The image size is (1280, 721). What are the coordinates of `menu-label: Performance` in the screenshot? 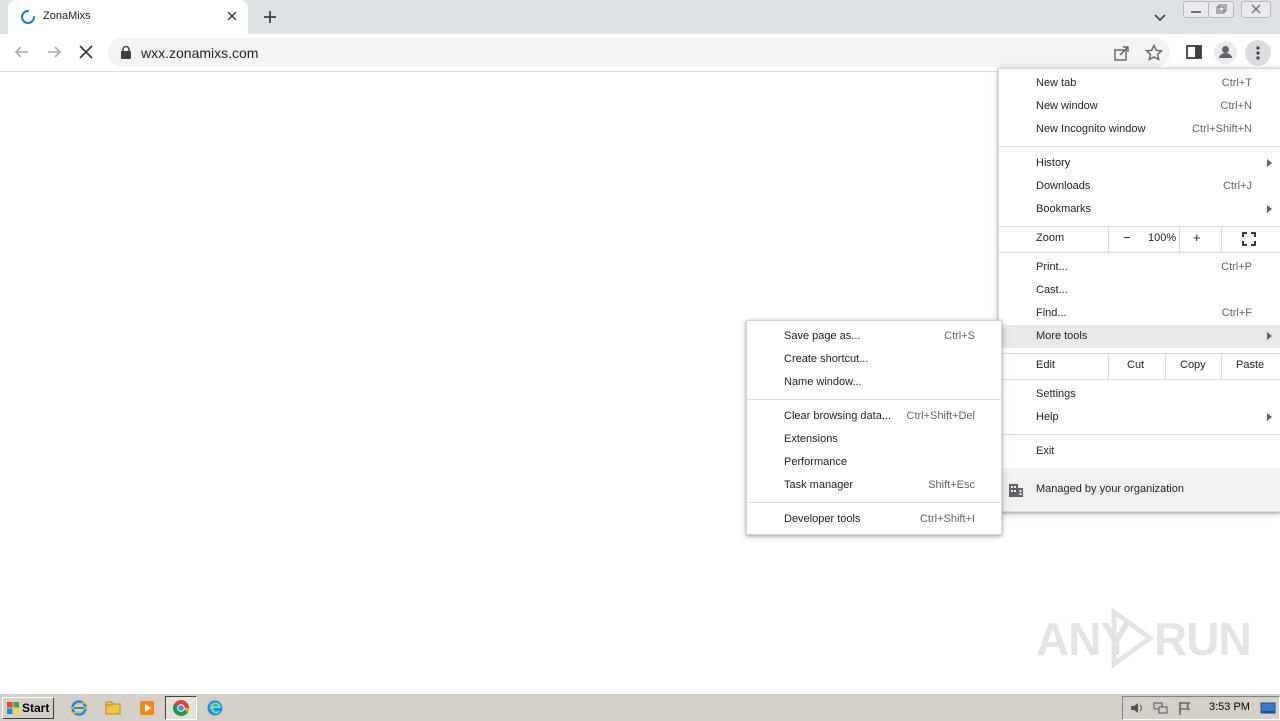 It's located at (815, 462).